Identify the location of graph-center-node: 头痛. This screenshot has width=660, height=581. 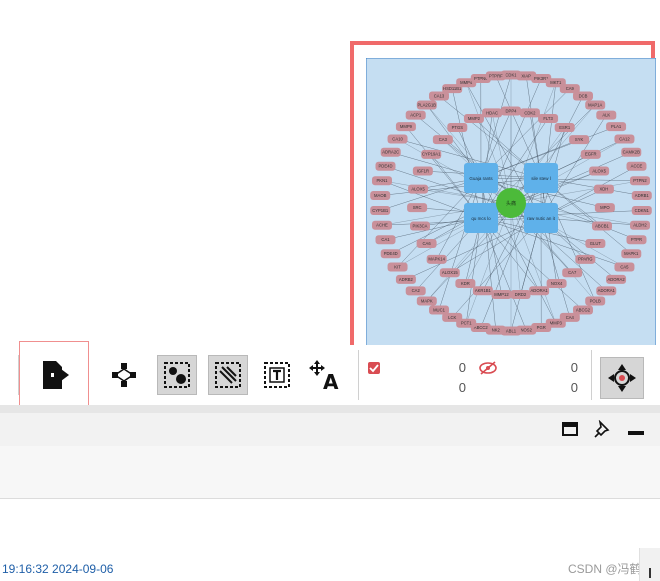
(511, 203).